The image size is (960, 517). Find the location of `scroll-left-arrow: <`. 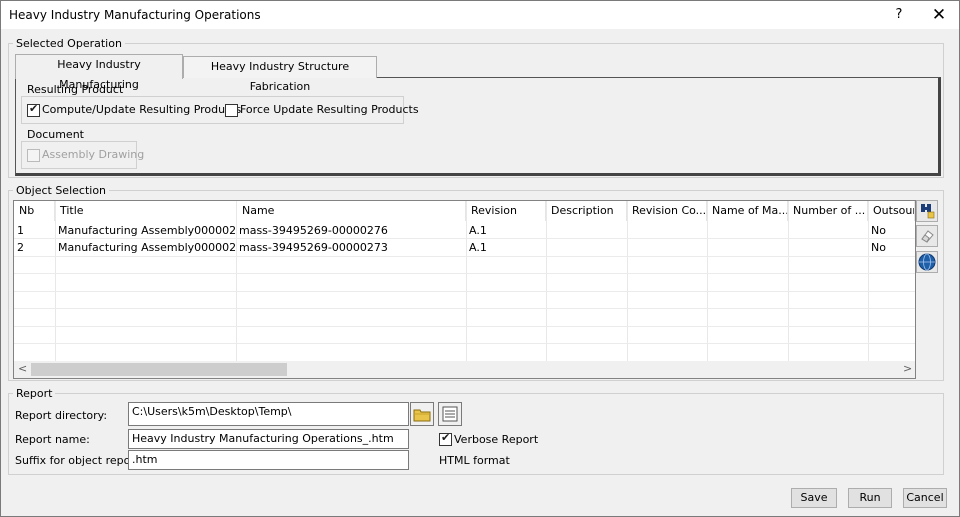

scroll-left-arrow: < is located at coordinates (22, 368).